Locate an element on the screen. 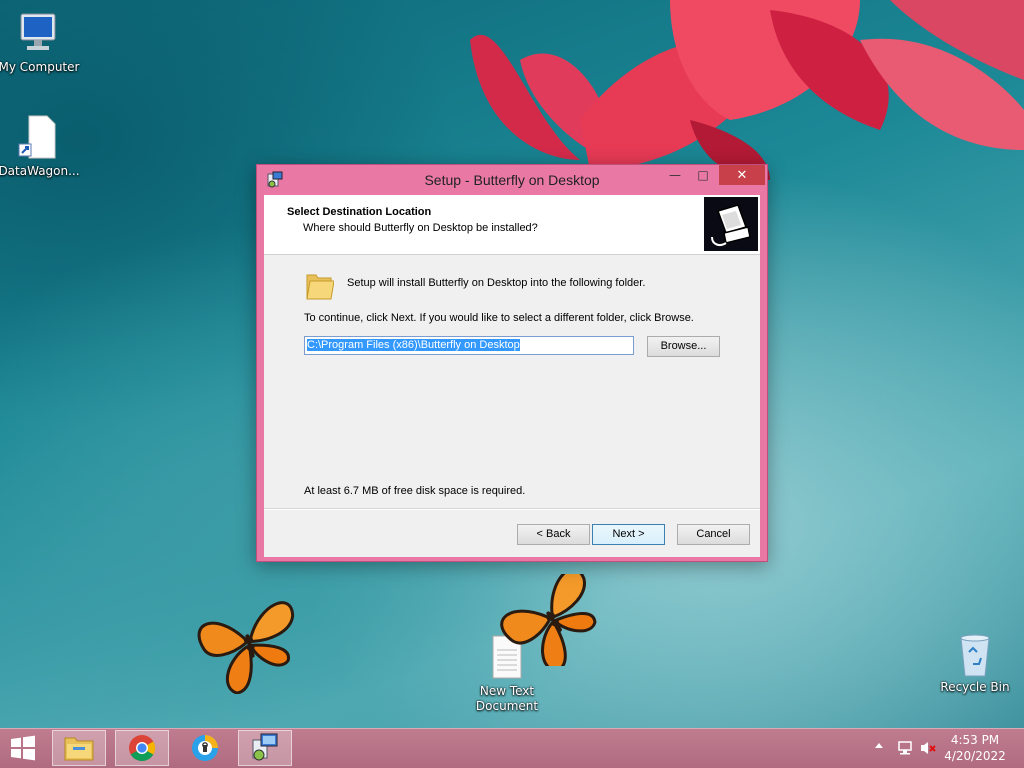  taskbar-chrome is located at coordinates (142, 748).